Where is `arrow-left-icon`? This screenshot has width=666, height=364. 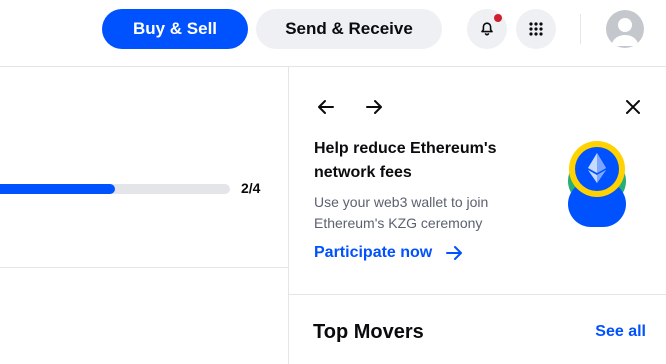 arrow-left-icon is located at coordinates (326, 107).